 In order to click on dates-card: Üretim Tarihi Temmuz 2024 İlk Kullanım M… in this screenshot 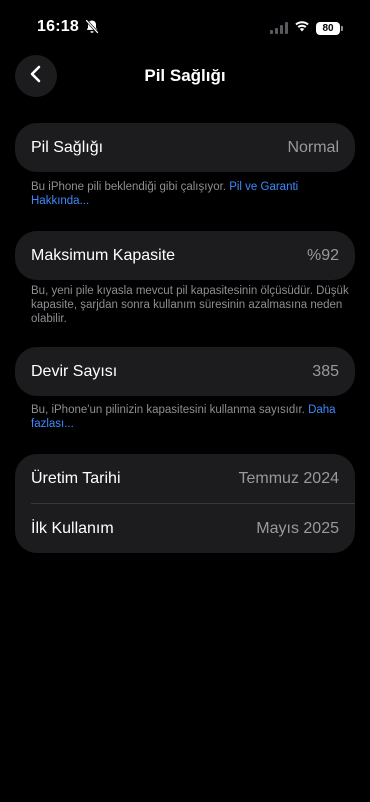, I will do `click(185, 503)`.